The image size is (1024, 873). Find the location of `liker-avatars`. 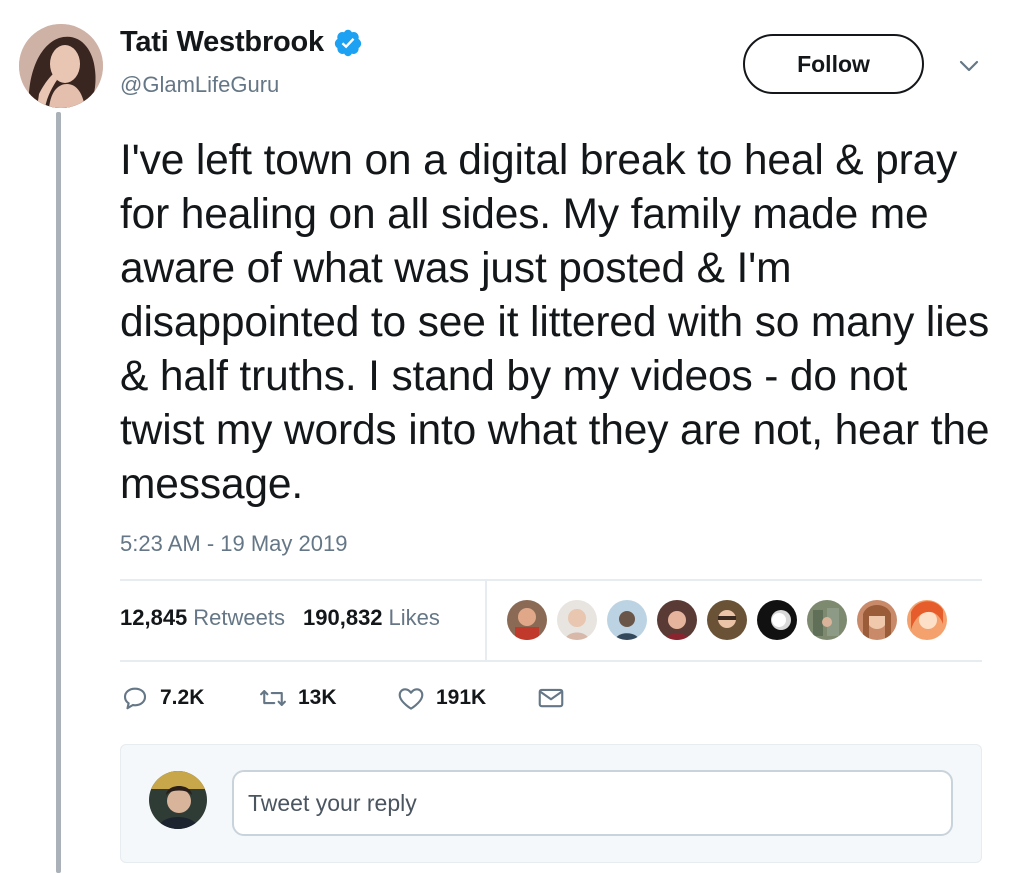

liker-avatars is located at coordinates (730, 620).